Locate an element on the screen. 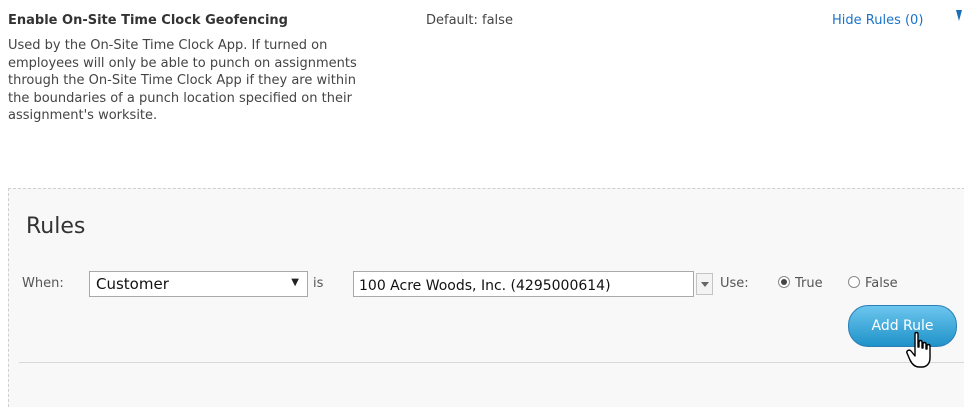  rule-value-input is located at coordinates (523, 284).